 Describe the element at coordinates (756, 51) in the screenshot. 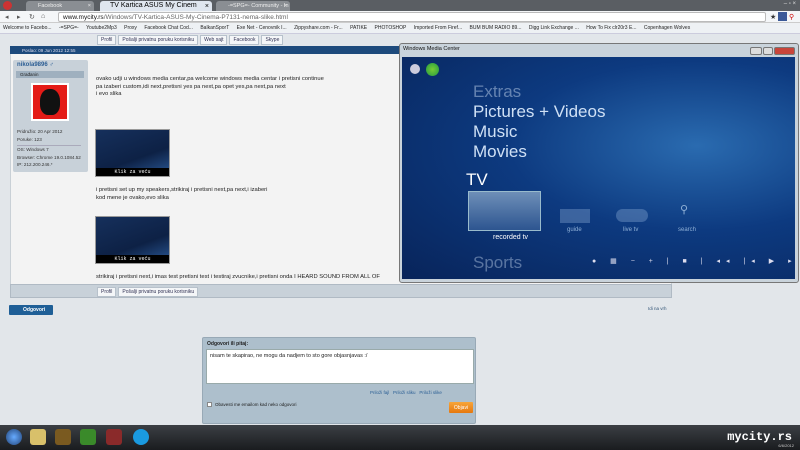

I see `minimize-button` at that location.